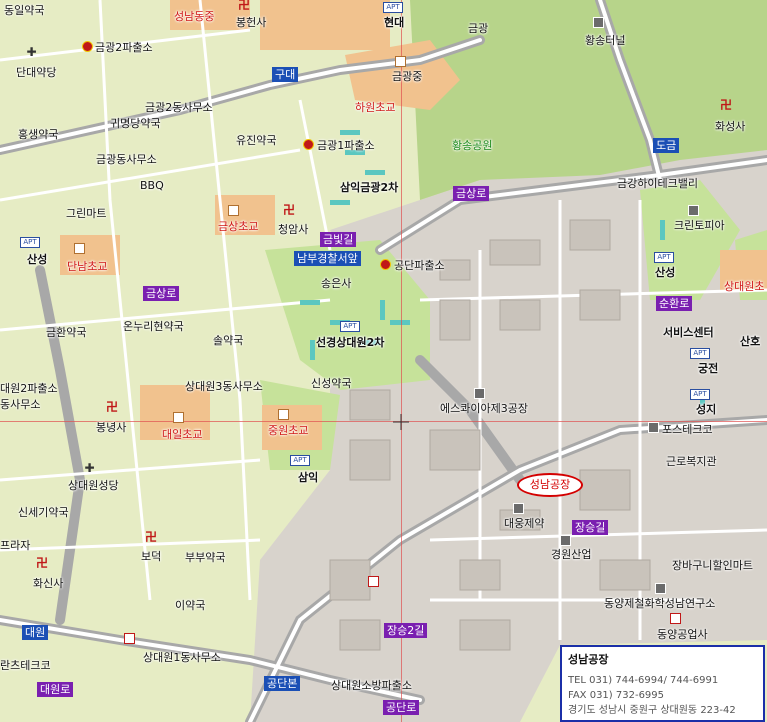  I want to click on place-label: 크린토피아, so click(699, 225).